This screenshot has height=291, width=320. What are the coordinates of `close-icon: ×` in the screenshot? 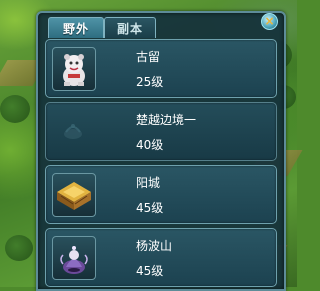 It's located at (269, 21).